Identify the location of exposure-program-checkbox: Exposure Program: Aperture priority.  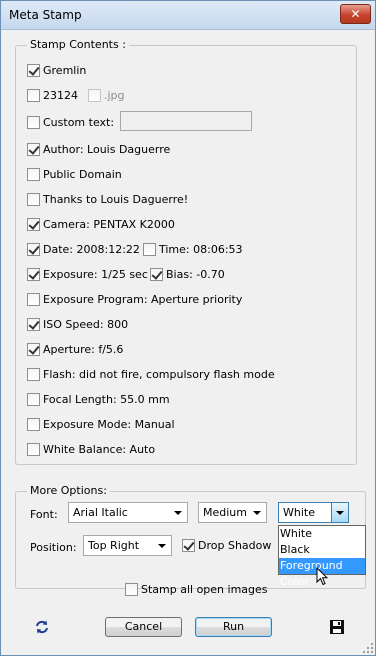
(134, 299).